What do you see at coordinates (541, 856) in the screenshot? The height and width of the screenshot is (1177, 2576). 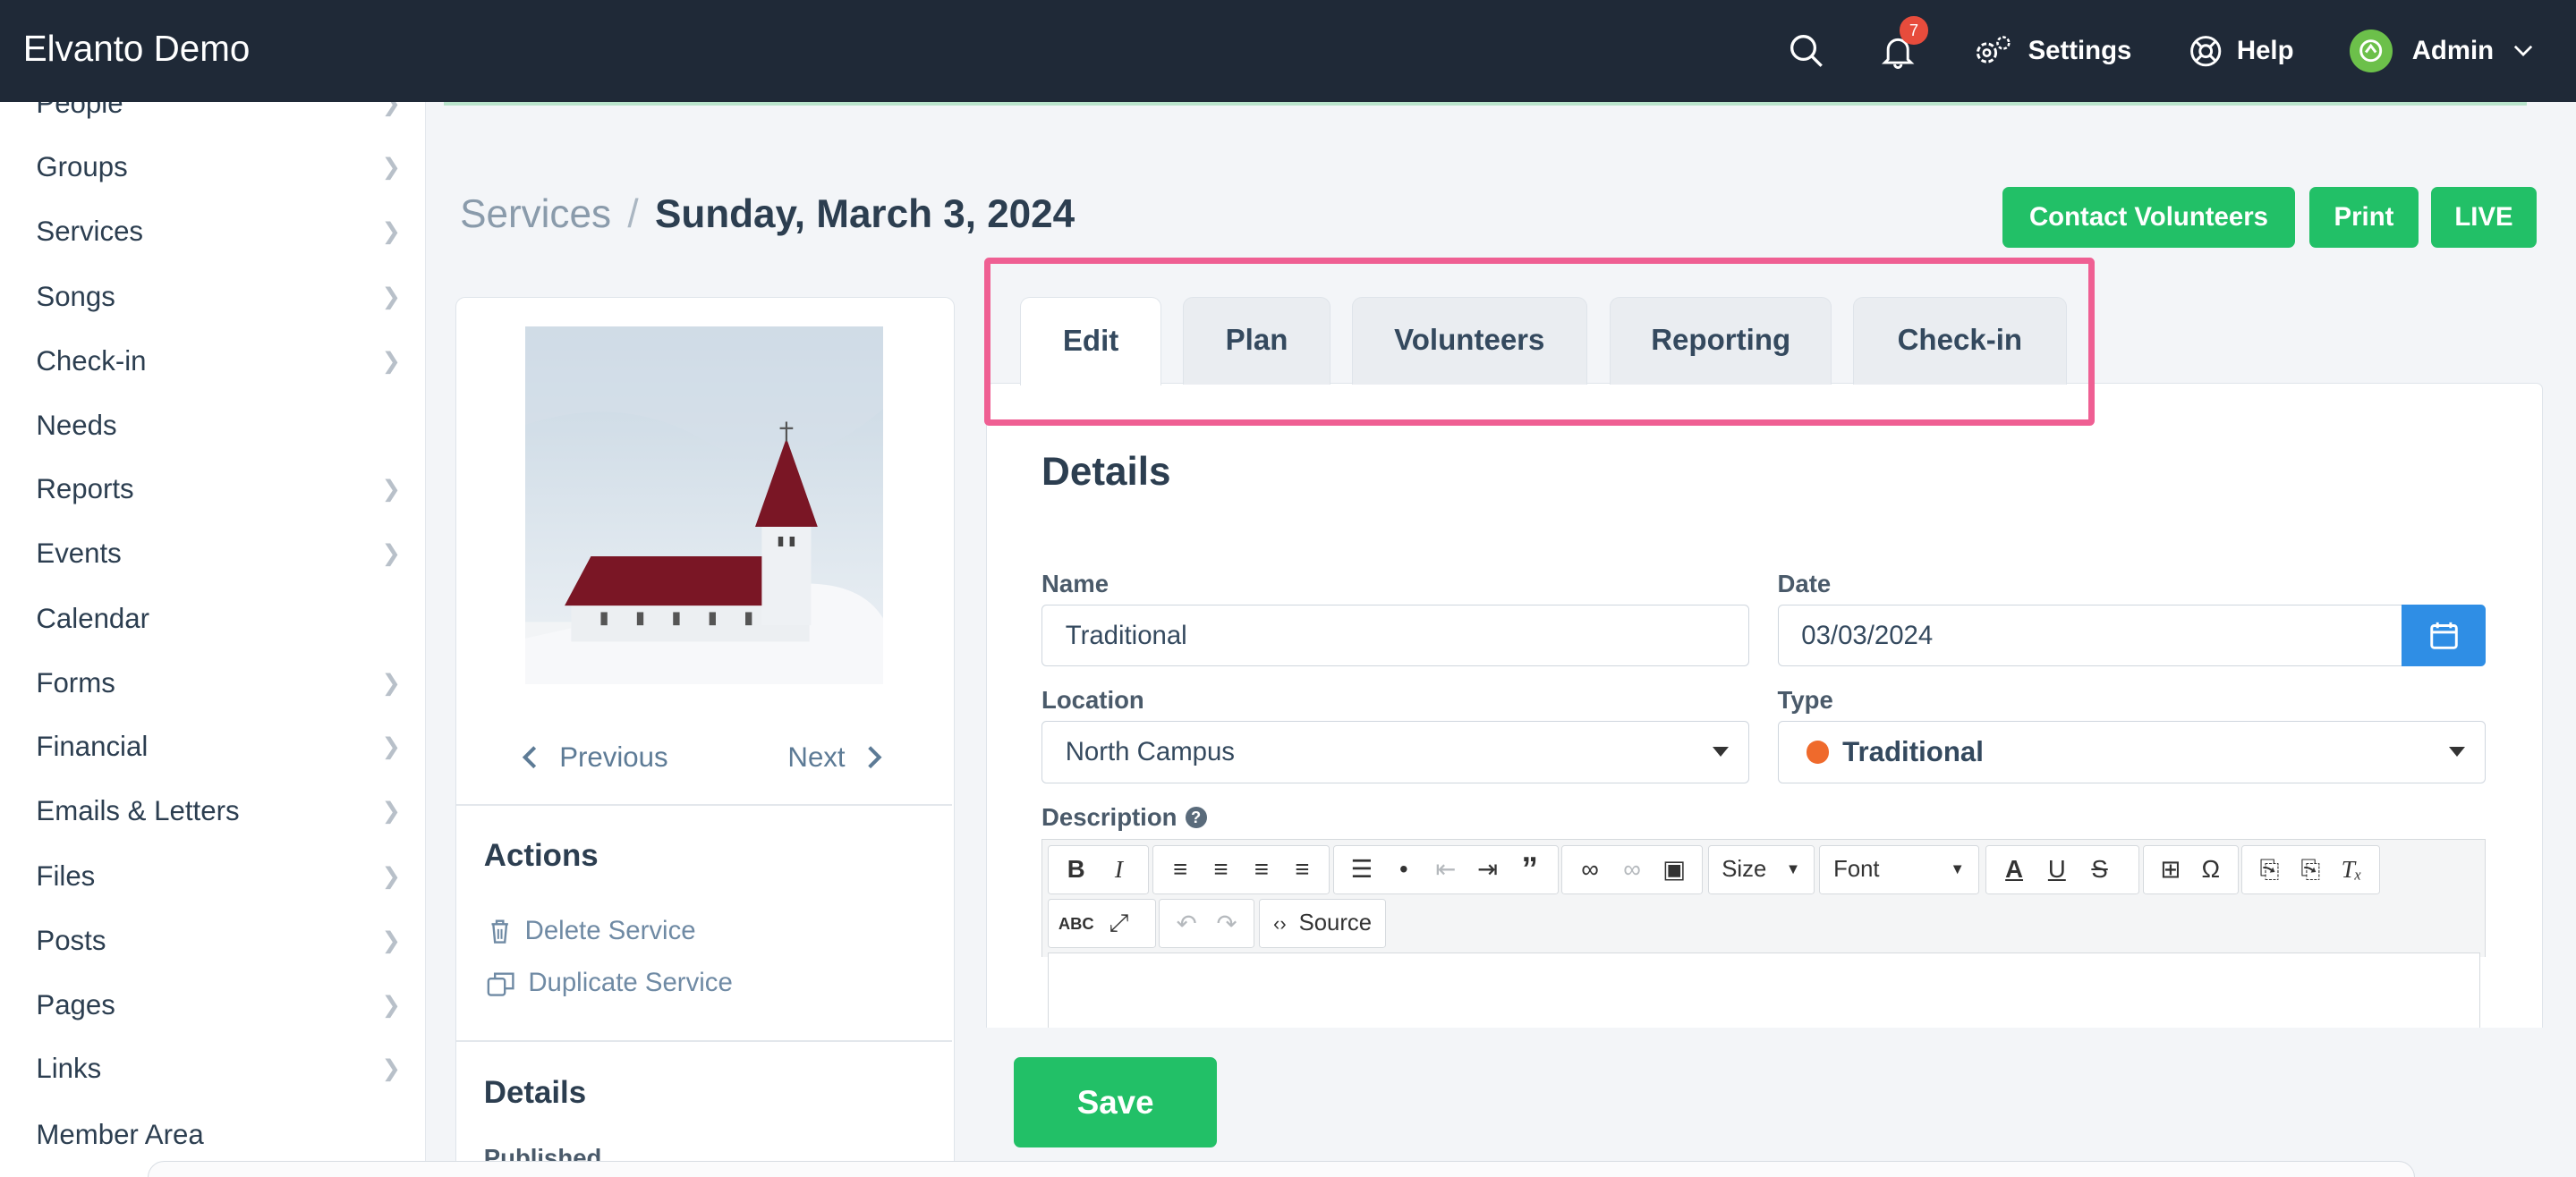 I see `actions-title: Actions` at bounding box center [541, 856].